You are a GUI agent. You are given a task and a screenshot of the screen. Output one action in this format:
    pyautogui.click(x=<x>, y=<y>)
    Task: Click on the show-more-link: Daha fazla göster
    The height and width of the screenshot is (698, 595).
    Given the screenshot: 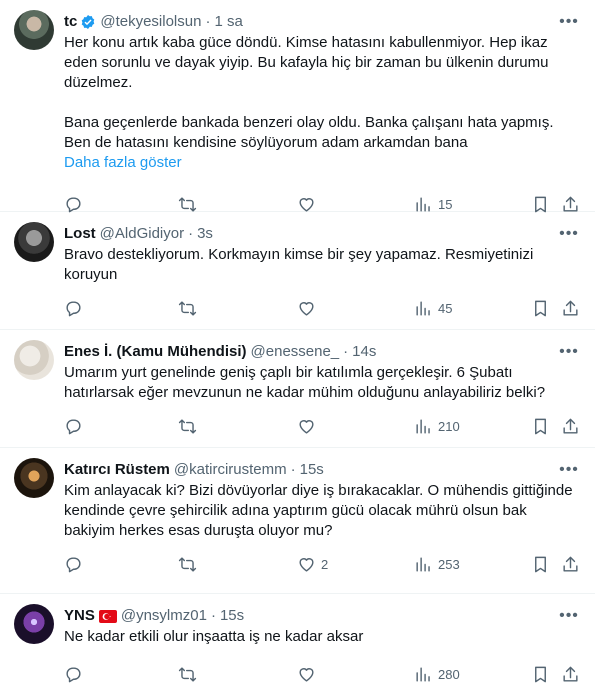 What is the action you would take?
    pyautogui.click(x=321, y=163)
    